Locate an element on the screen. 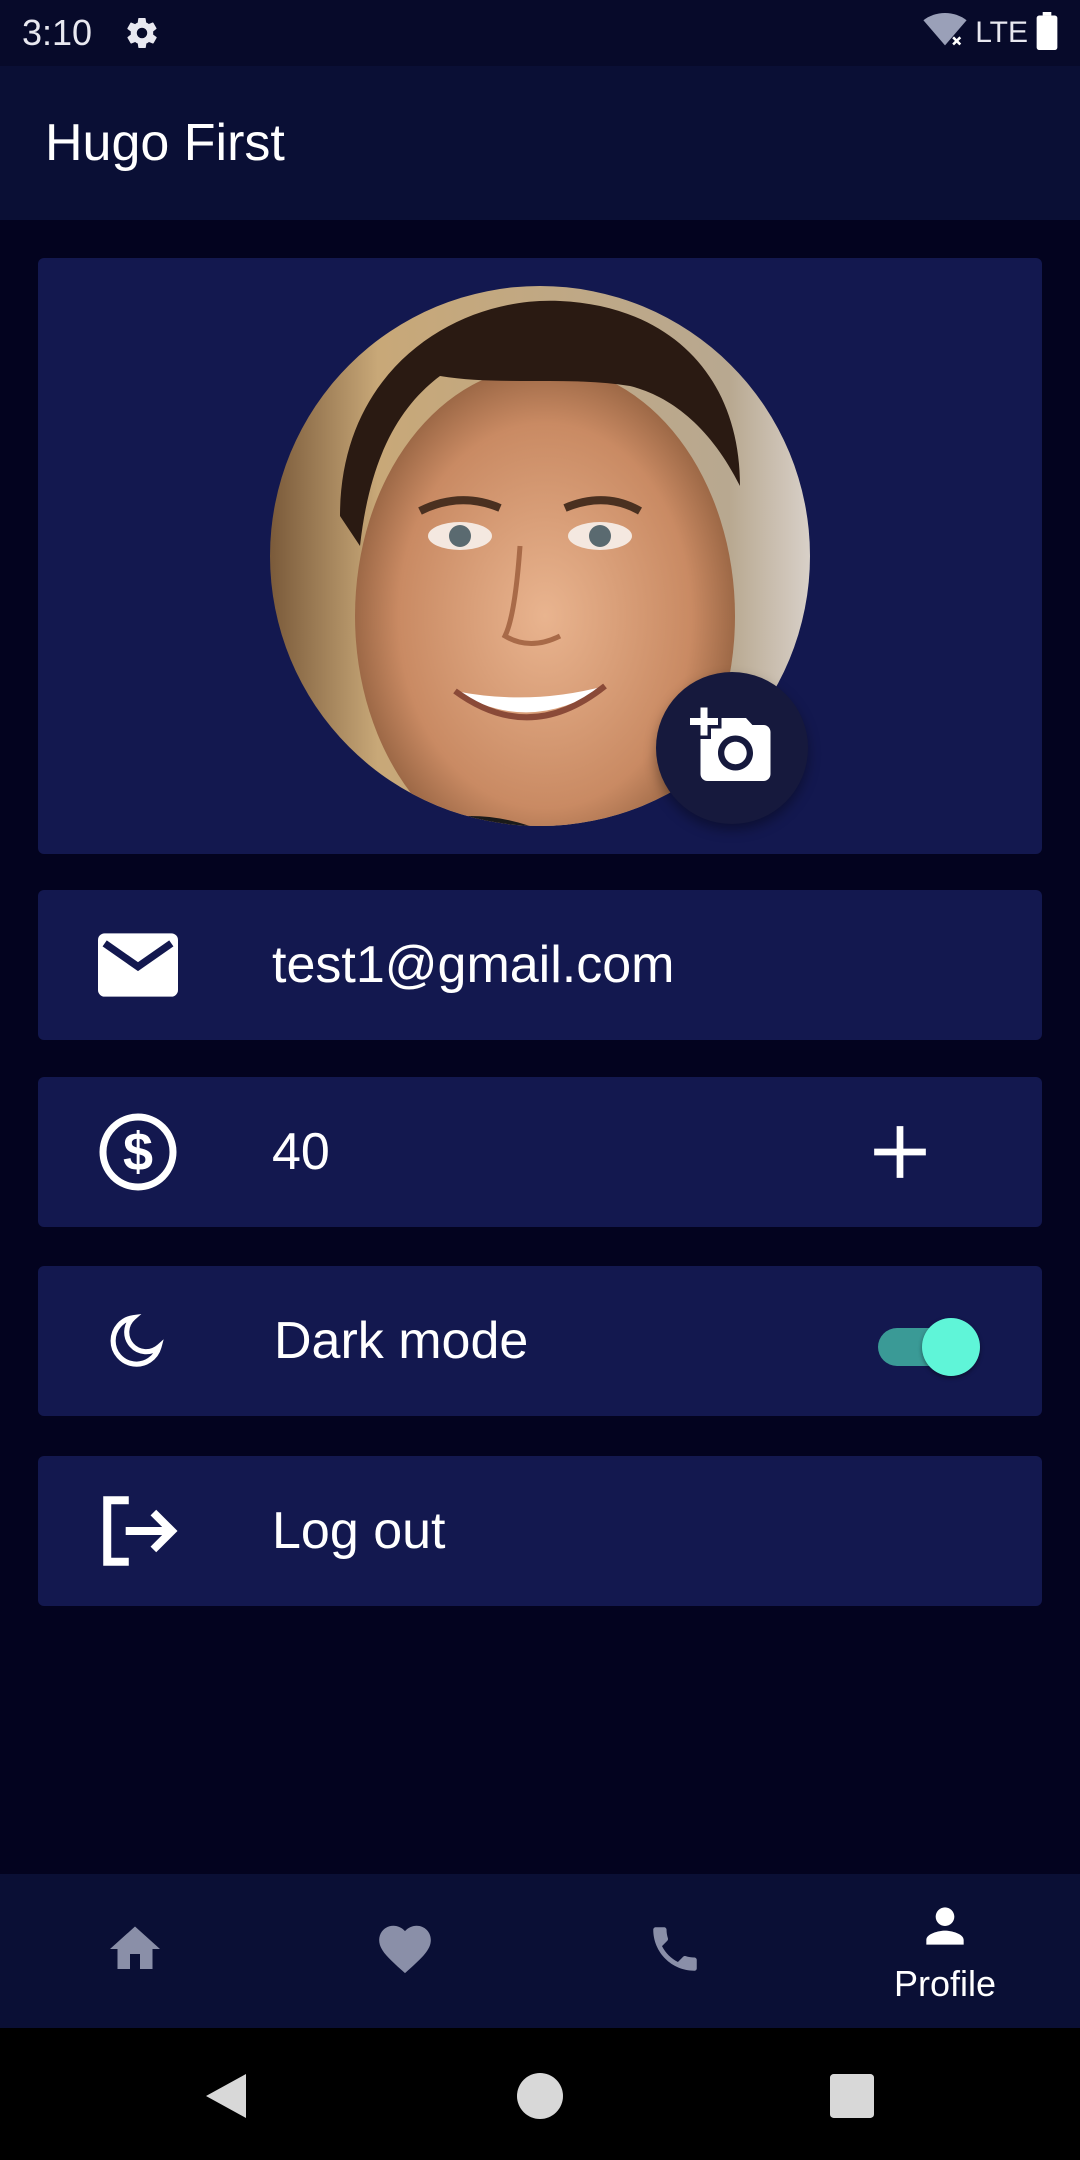 The width and height of the screenshot is (1080, 2160). back-icon is located at coordinates (226, 2096).